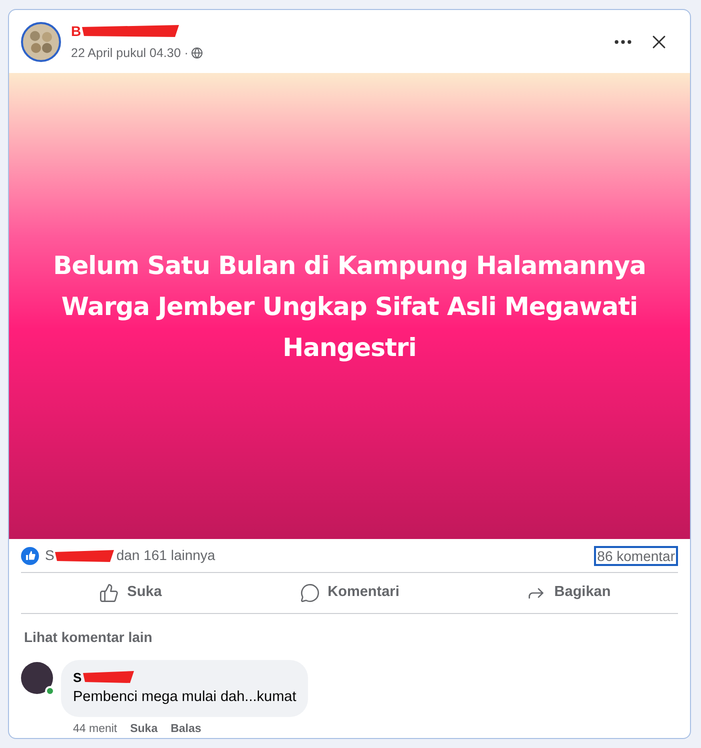 The height and width of the screenshot is (748, 701). Describe the element at coordinates (349, 592) in the screenshot. I see `comment-action-button: Komentari` at that location.